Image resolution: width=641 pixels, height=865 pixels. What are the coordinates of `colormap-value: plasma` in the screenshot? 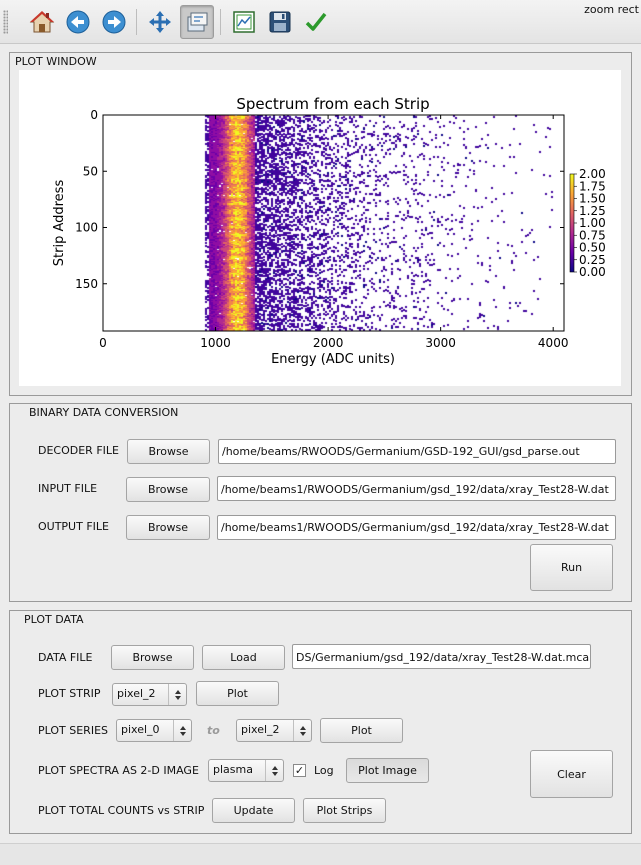 It's located at (233, 769).